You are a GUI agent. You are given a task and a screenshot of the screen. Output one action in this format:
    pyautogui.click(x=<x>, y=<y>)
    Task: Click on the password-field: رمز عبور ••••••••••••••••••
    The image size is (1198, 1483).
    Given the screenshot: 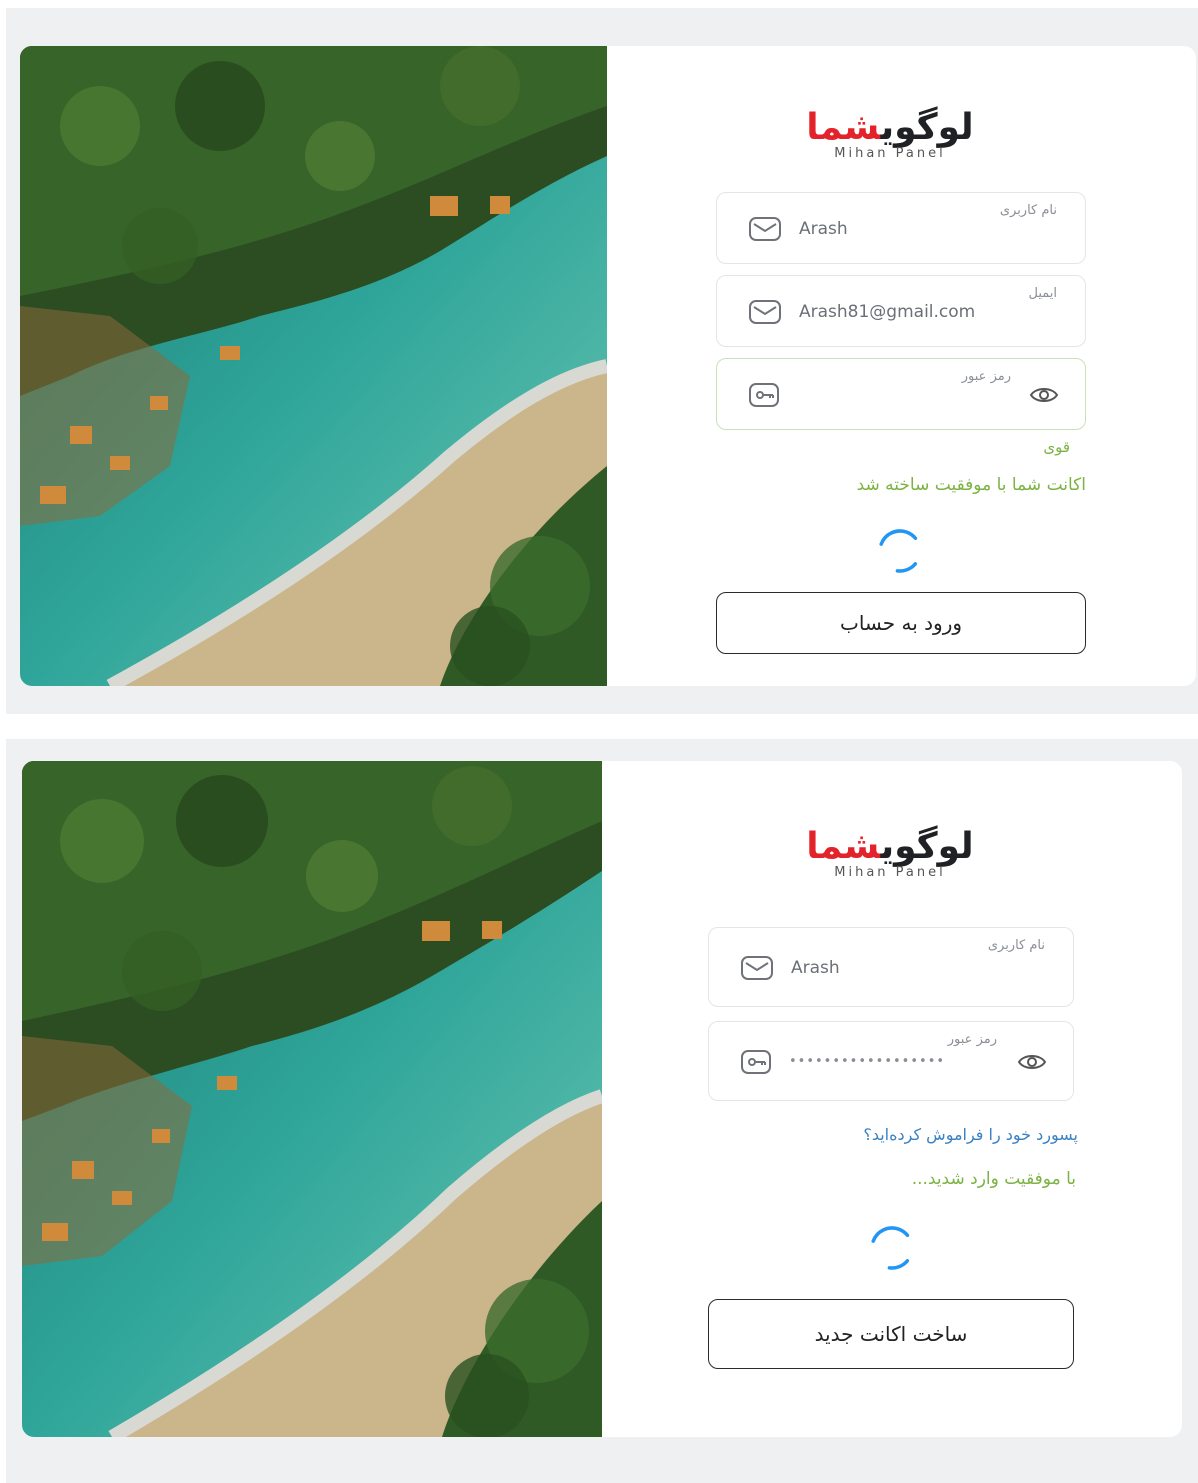 What is the action you would take?
    pyautogui.click(x=891, y=1061)
    